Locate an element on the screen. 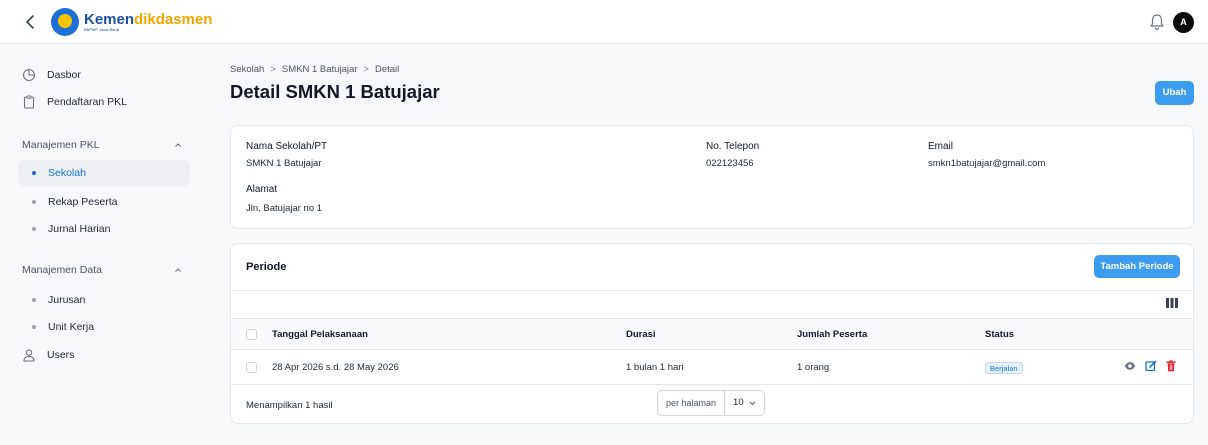  sidebar-item-jurusan: Jurusan is located at coordinates (104, 300).